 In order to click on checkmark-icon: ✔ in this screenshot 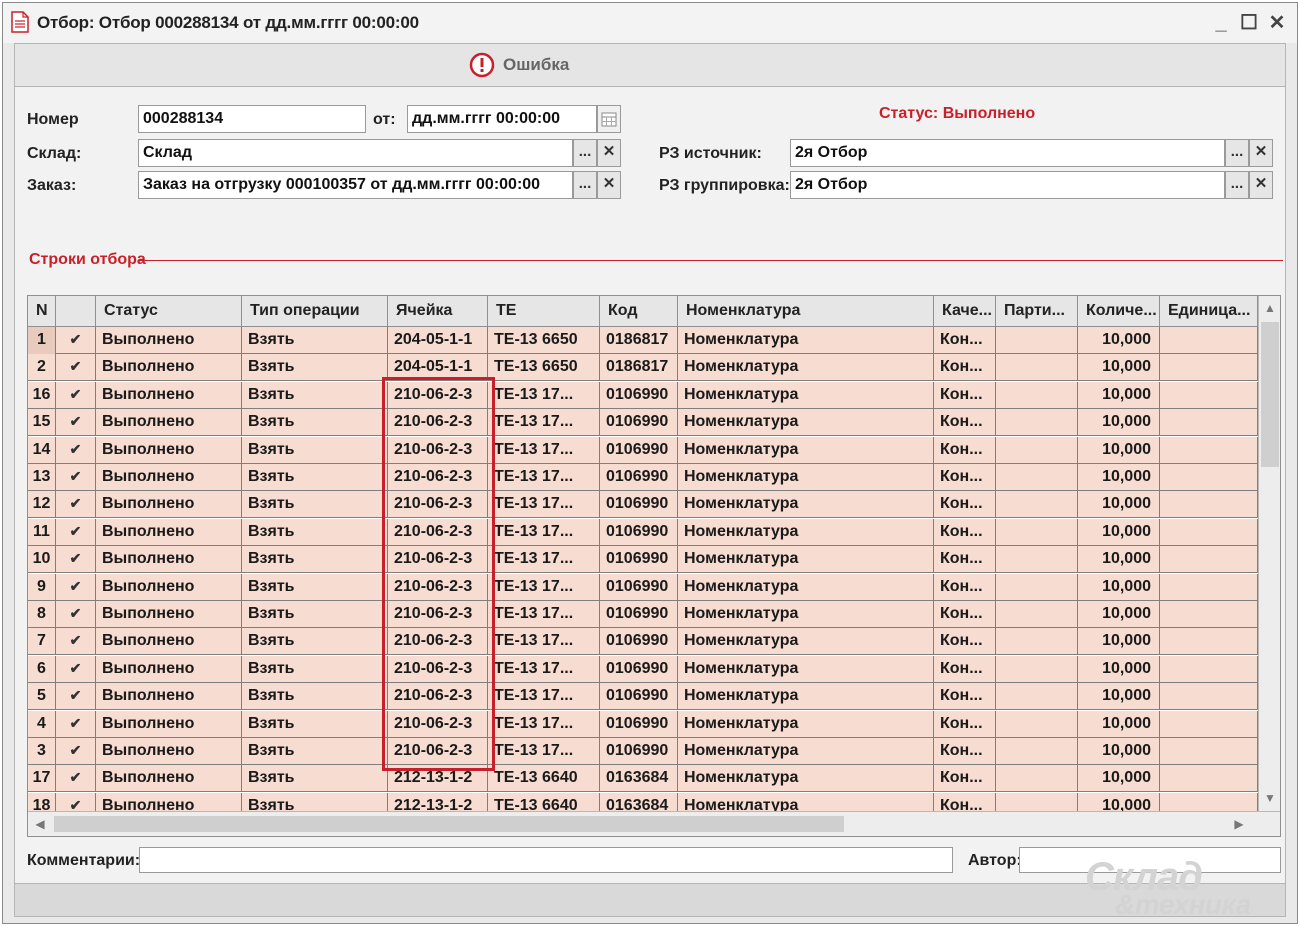, I will do `click(76, 395)`.